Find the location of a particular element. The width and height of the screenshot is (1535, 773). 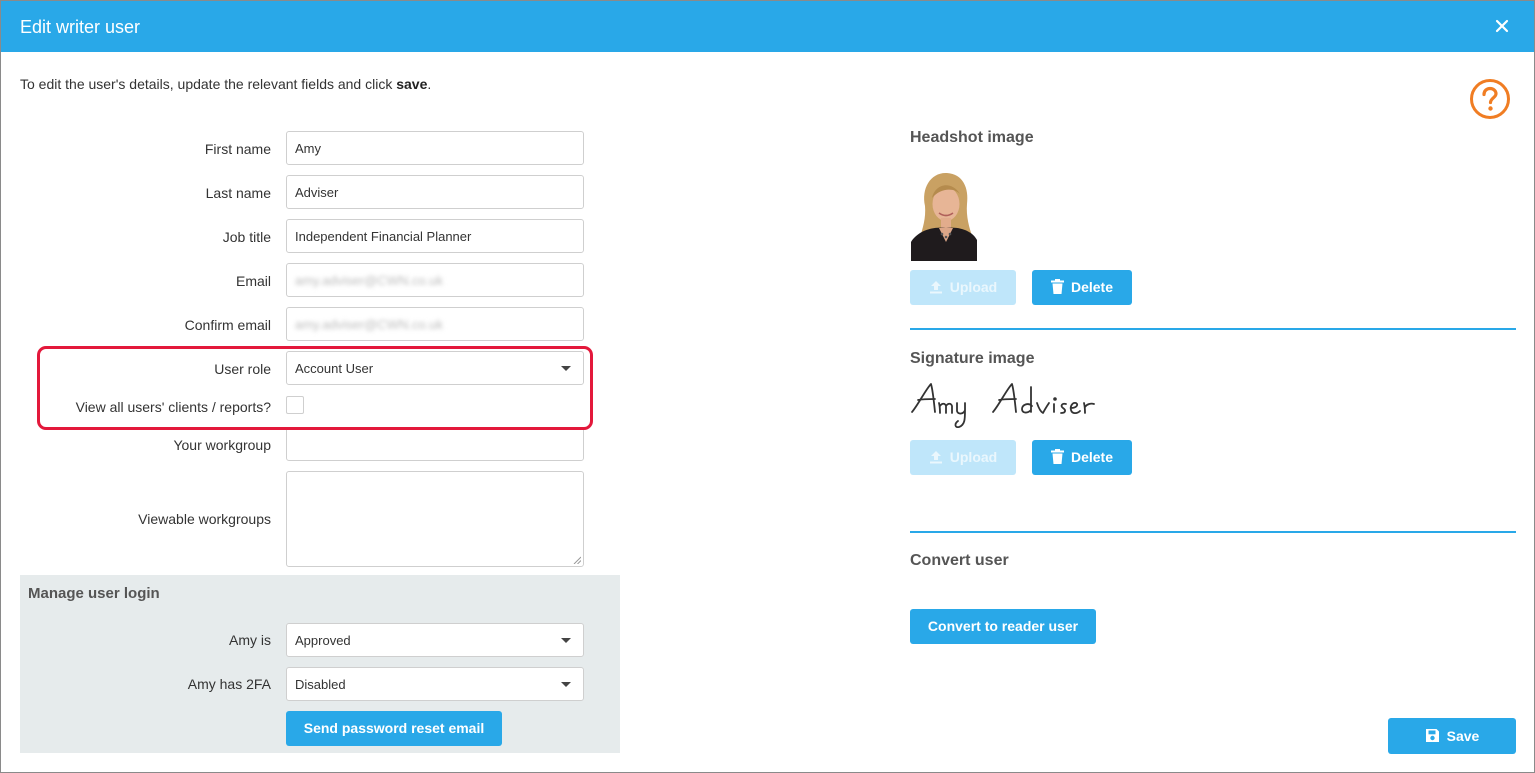

dialog-title: Edit writer user is located at coordinates (80, 27).